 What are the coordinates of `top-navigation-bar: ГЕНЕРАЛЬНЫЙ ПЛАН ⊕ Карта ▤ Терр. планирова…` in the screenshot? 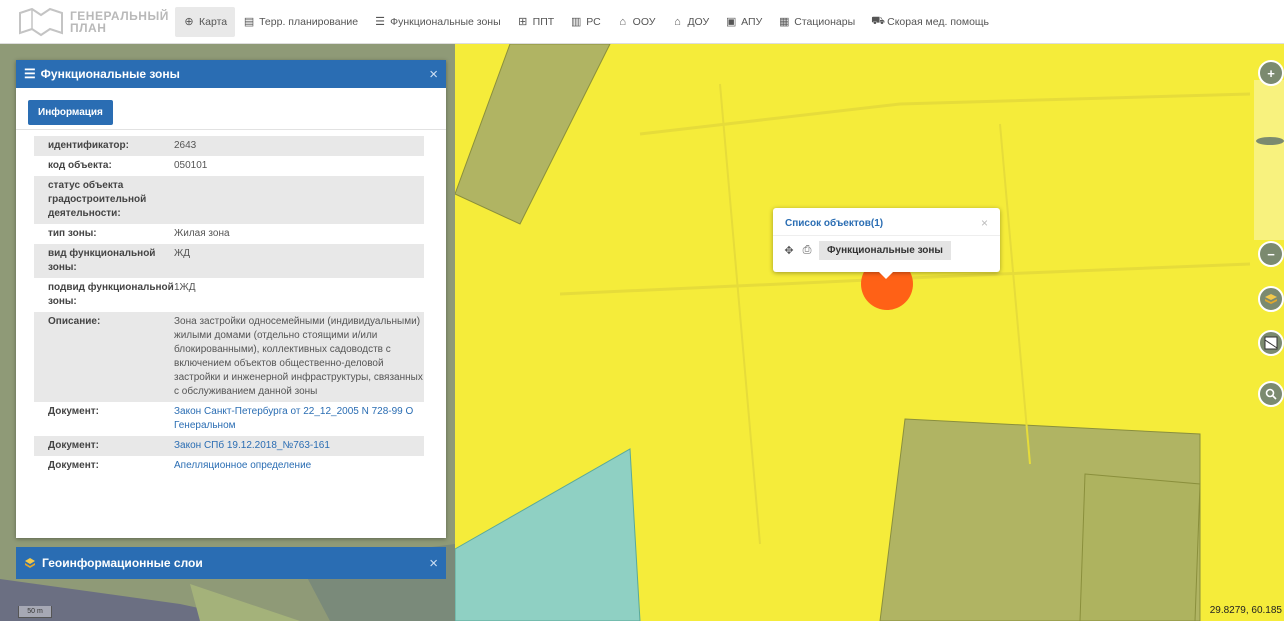 It's located at (642, 22).